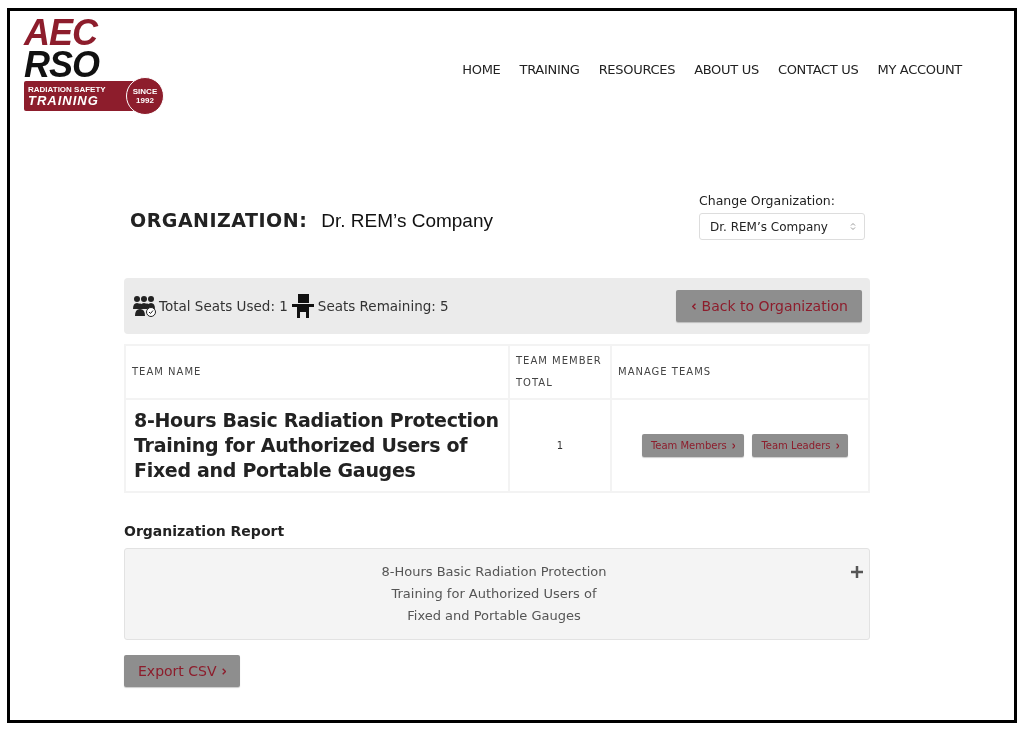 This screenshot has height=737, width=1030. Describe the element at coordinates (383, 306) in the screenshot. I see `seats-remaining: Seats Remaining: 5` at that location.